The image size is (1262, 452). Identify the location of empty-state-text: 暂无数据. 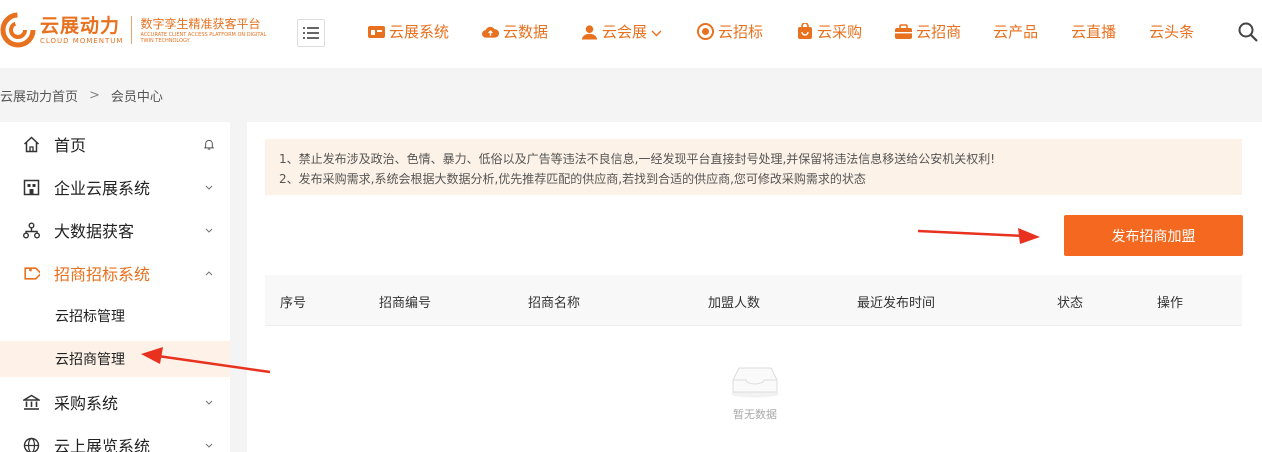
(755, 414).